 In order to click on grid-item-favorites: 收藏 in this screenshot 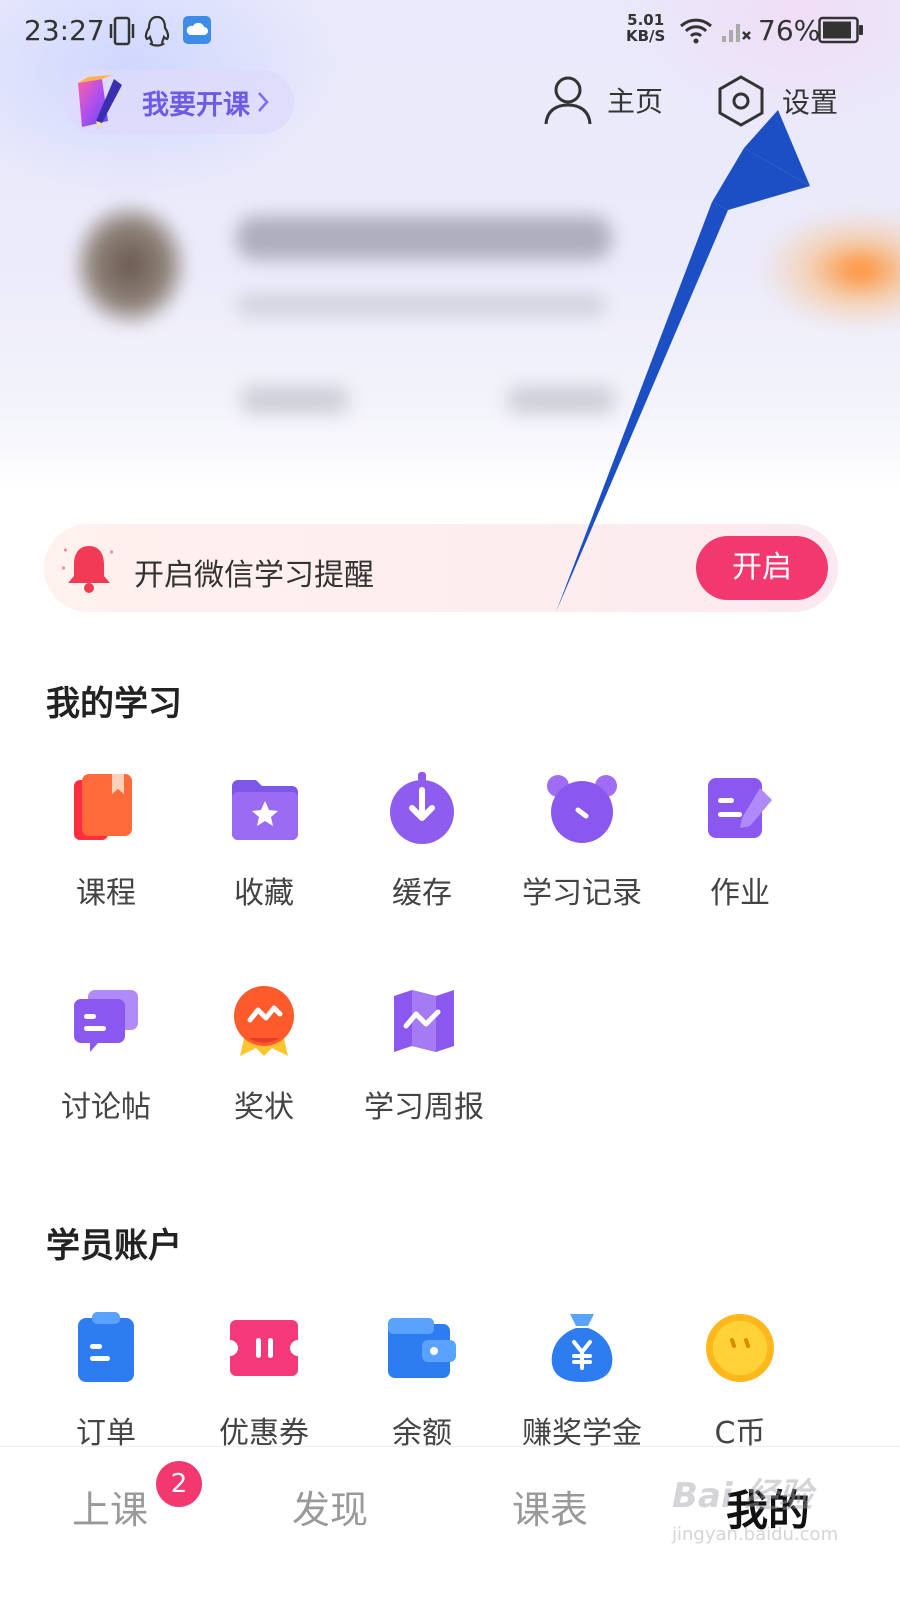, I will do `click(264, 841)`.